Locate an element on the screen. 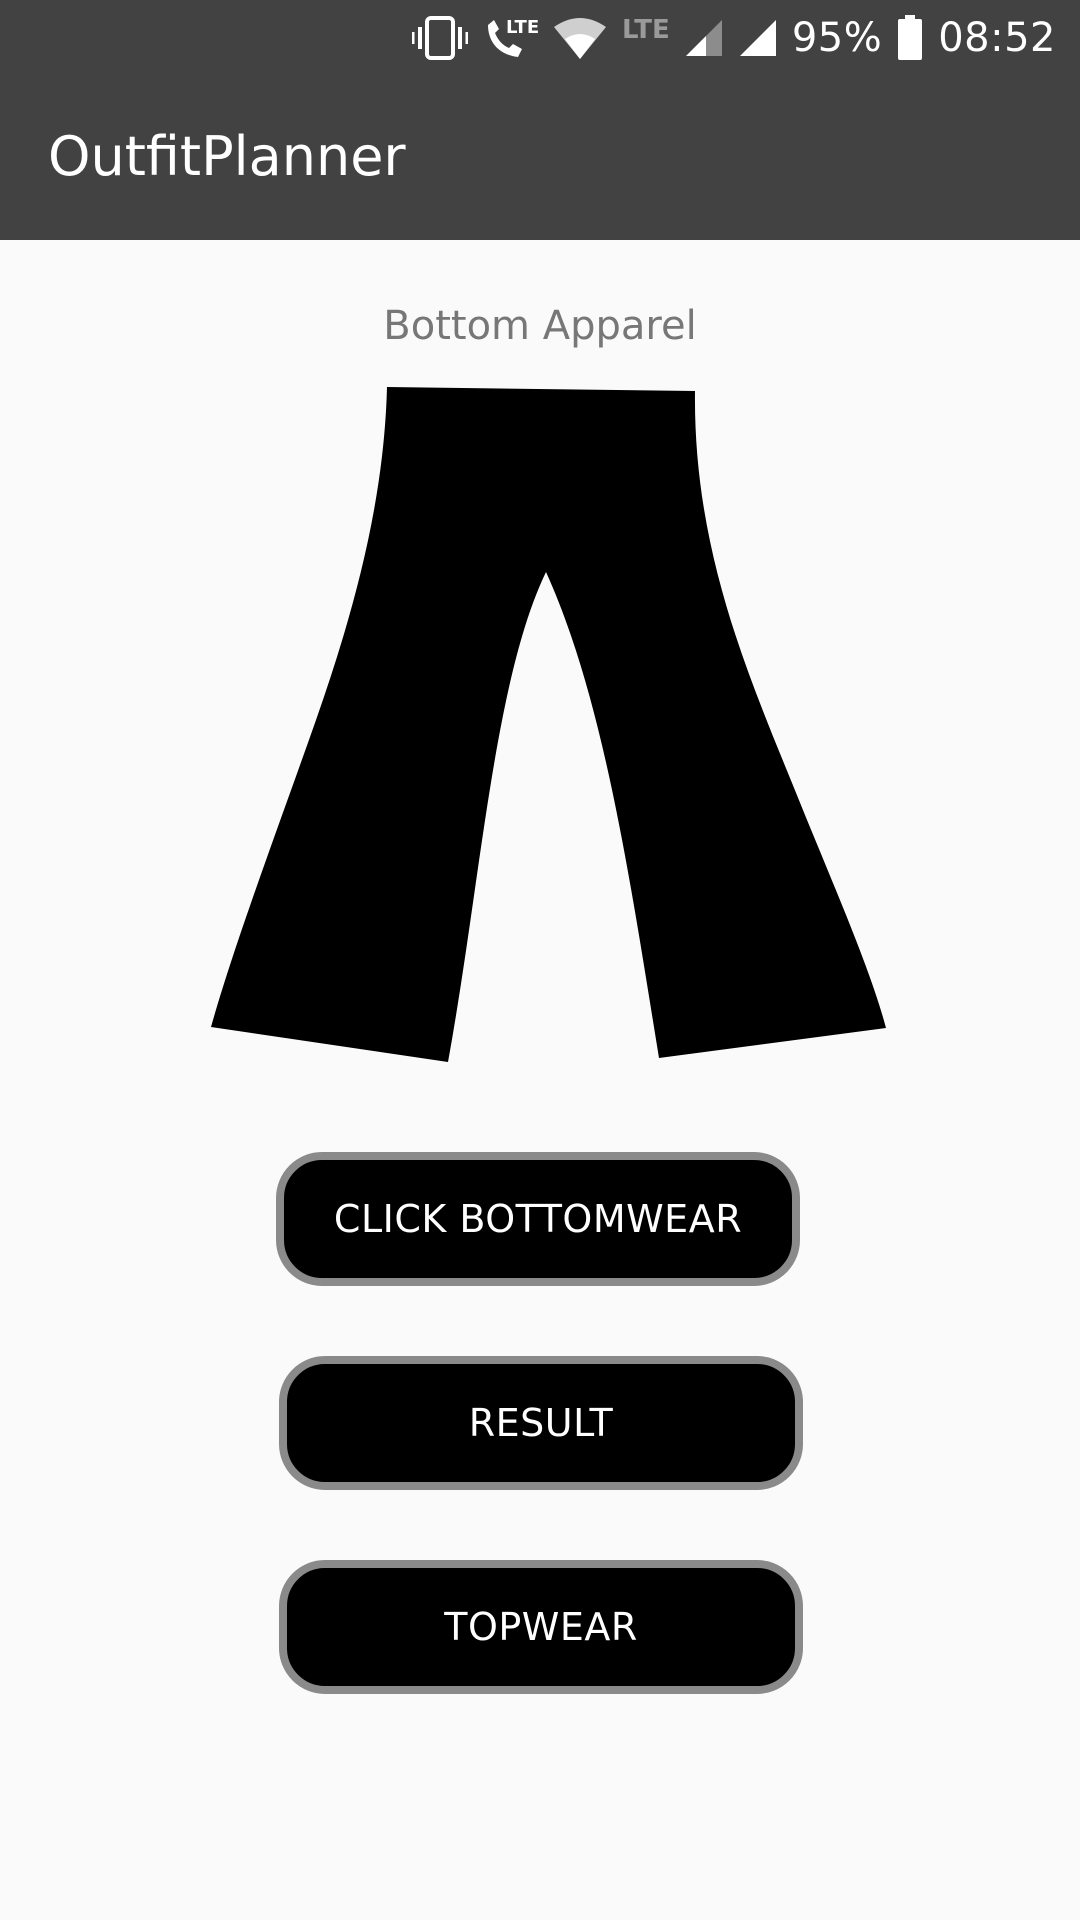  section-label: Bottom Apparel is located at coordinates (540, 326).